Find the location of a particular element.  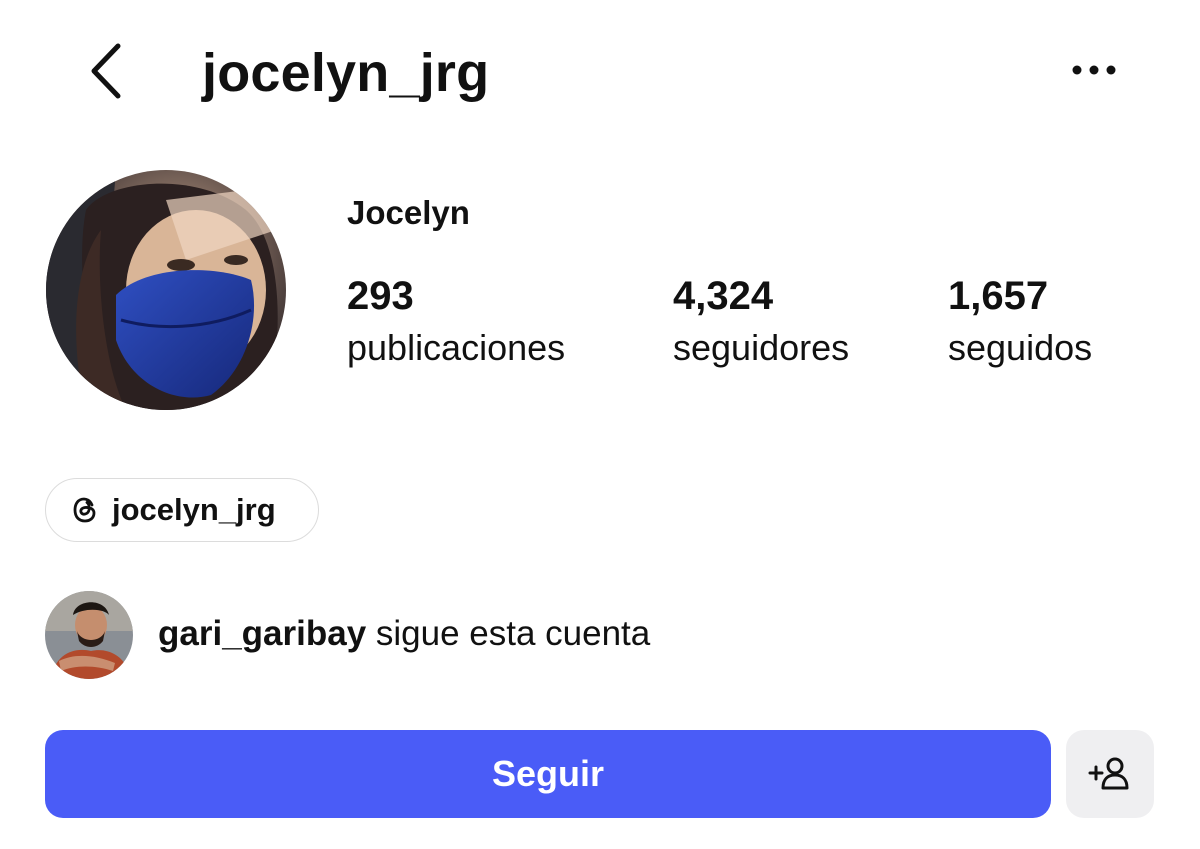

more-options-button is located at coordinates (1094, 70).